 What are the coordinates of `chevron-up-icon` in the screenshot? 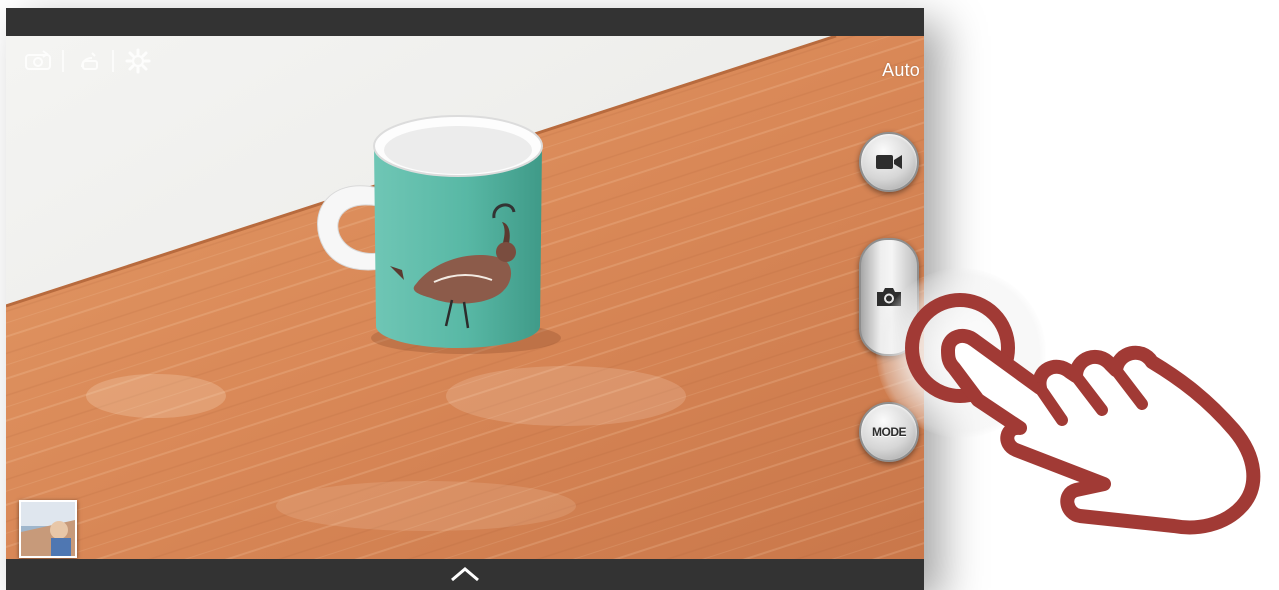 It's located at (465, 574).